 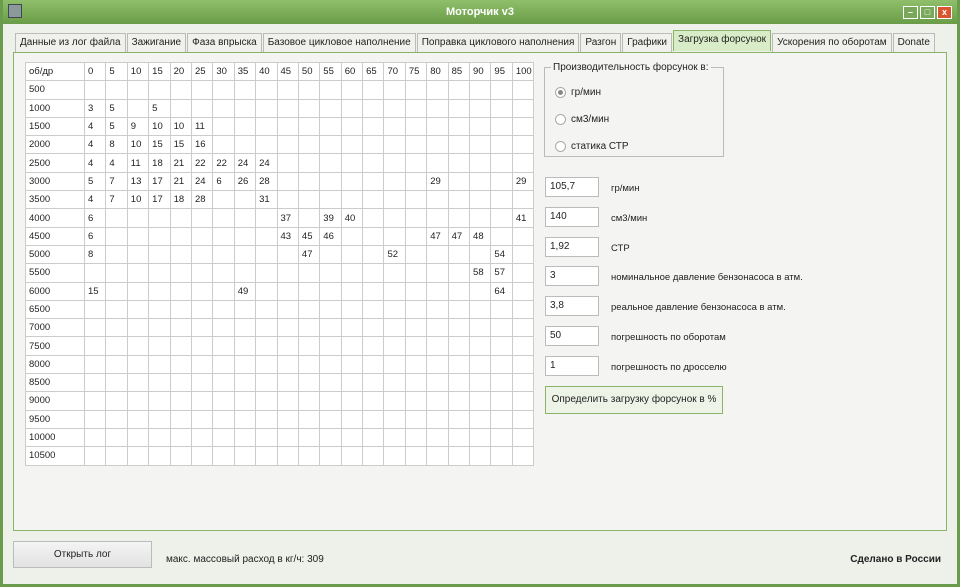 What do you see at coordinates (832, 42) in the screenshot?
I see `tab-8: Ускорения по оборотам` at bounding box center [832, 42].